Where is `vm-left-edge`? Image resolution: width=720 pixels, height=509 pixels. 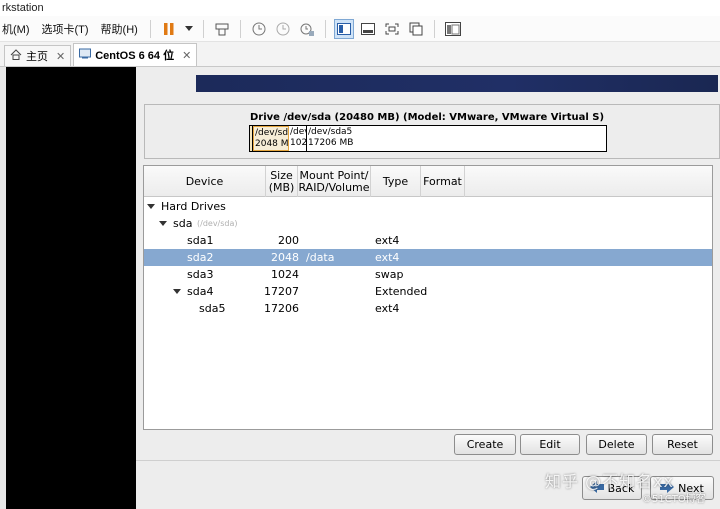 vm-left-edge is located at coordinates (3, 288).